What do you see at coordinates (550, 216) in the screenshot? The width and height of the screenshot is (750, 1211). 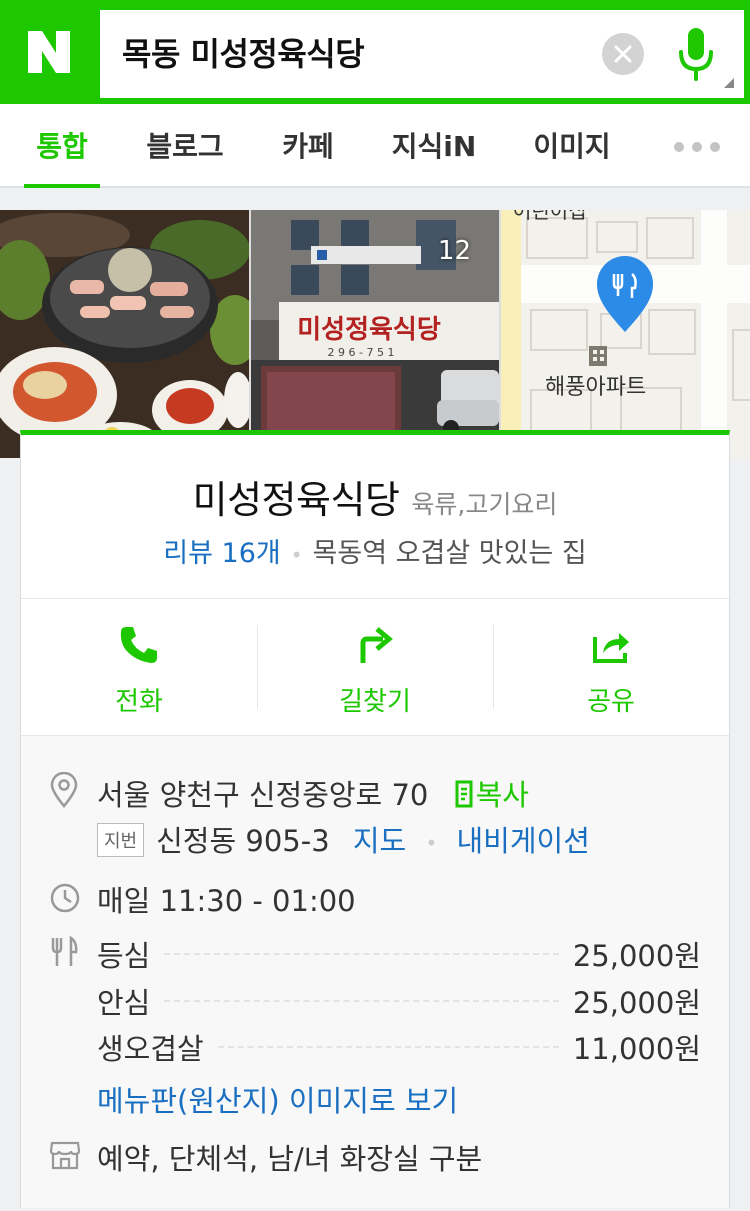 I see `map-label-kindergarten: 어린이집` at bounding box center [550, 216].